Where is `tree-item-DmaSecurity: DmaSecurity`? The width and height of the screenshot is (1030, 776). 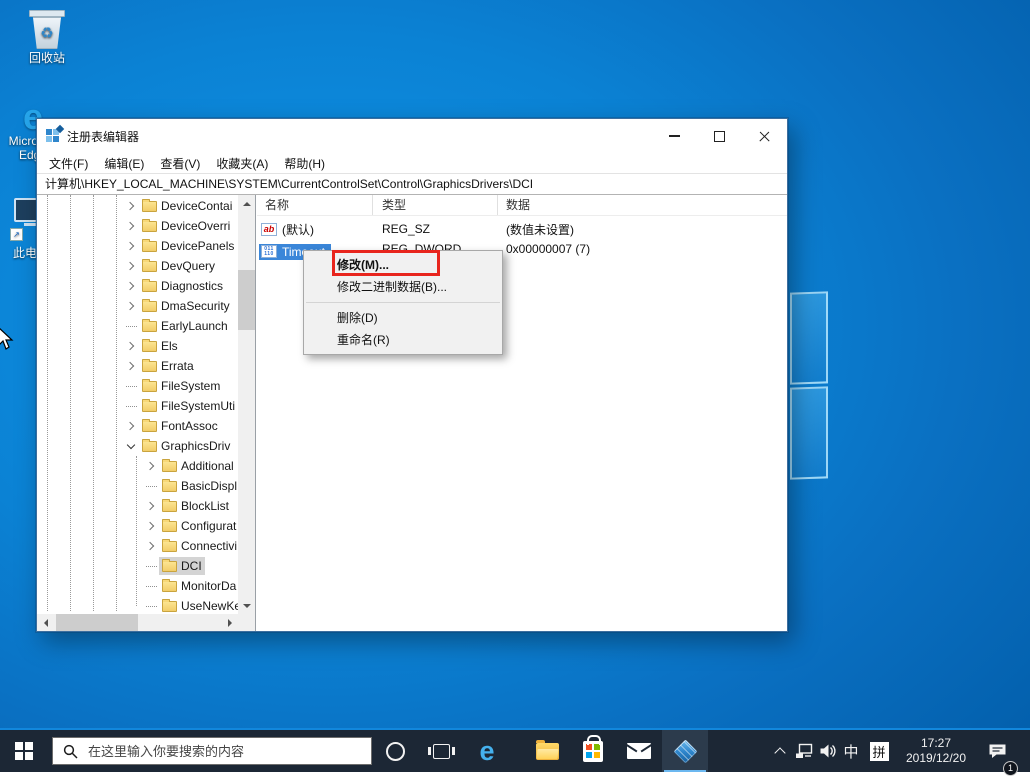 tree-item-DmaSecurity: DmaSecurity is located at coordinates (137, 306).